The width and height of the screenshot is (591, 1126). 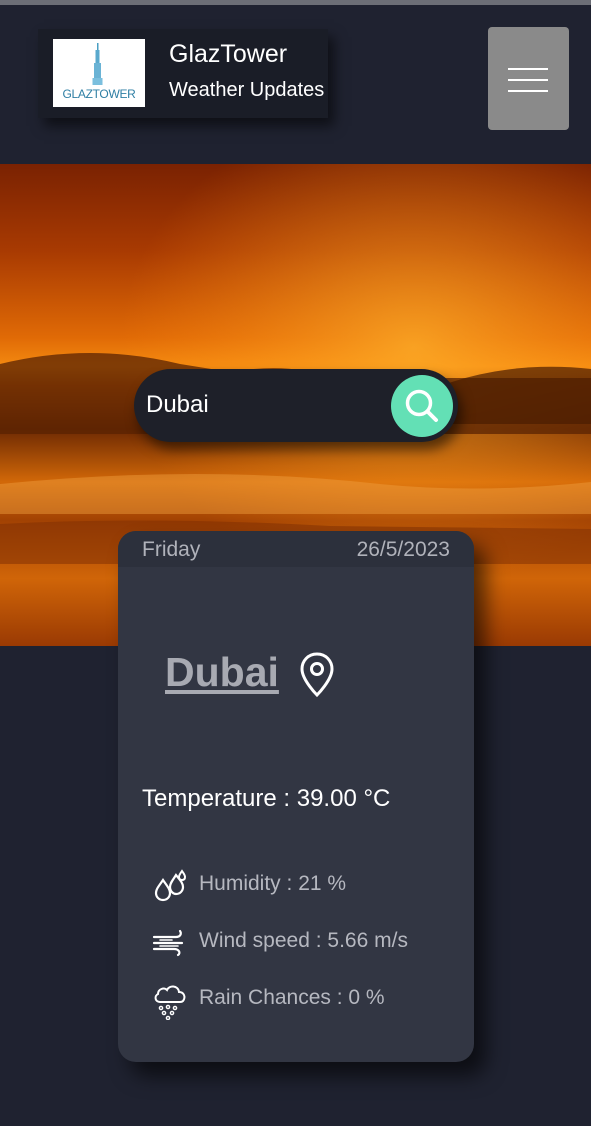 I want to click on logo: GLAZTOWER, so click(x=99, y=73).